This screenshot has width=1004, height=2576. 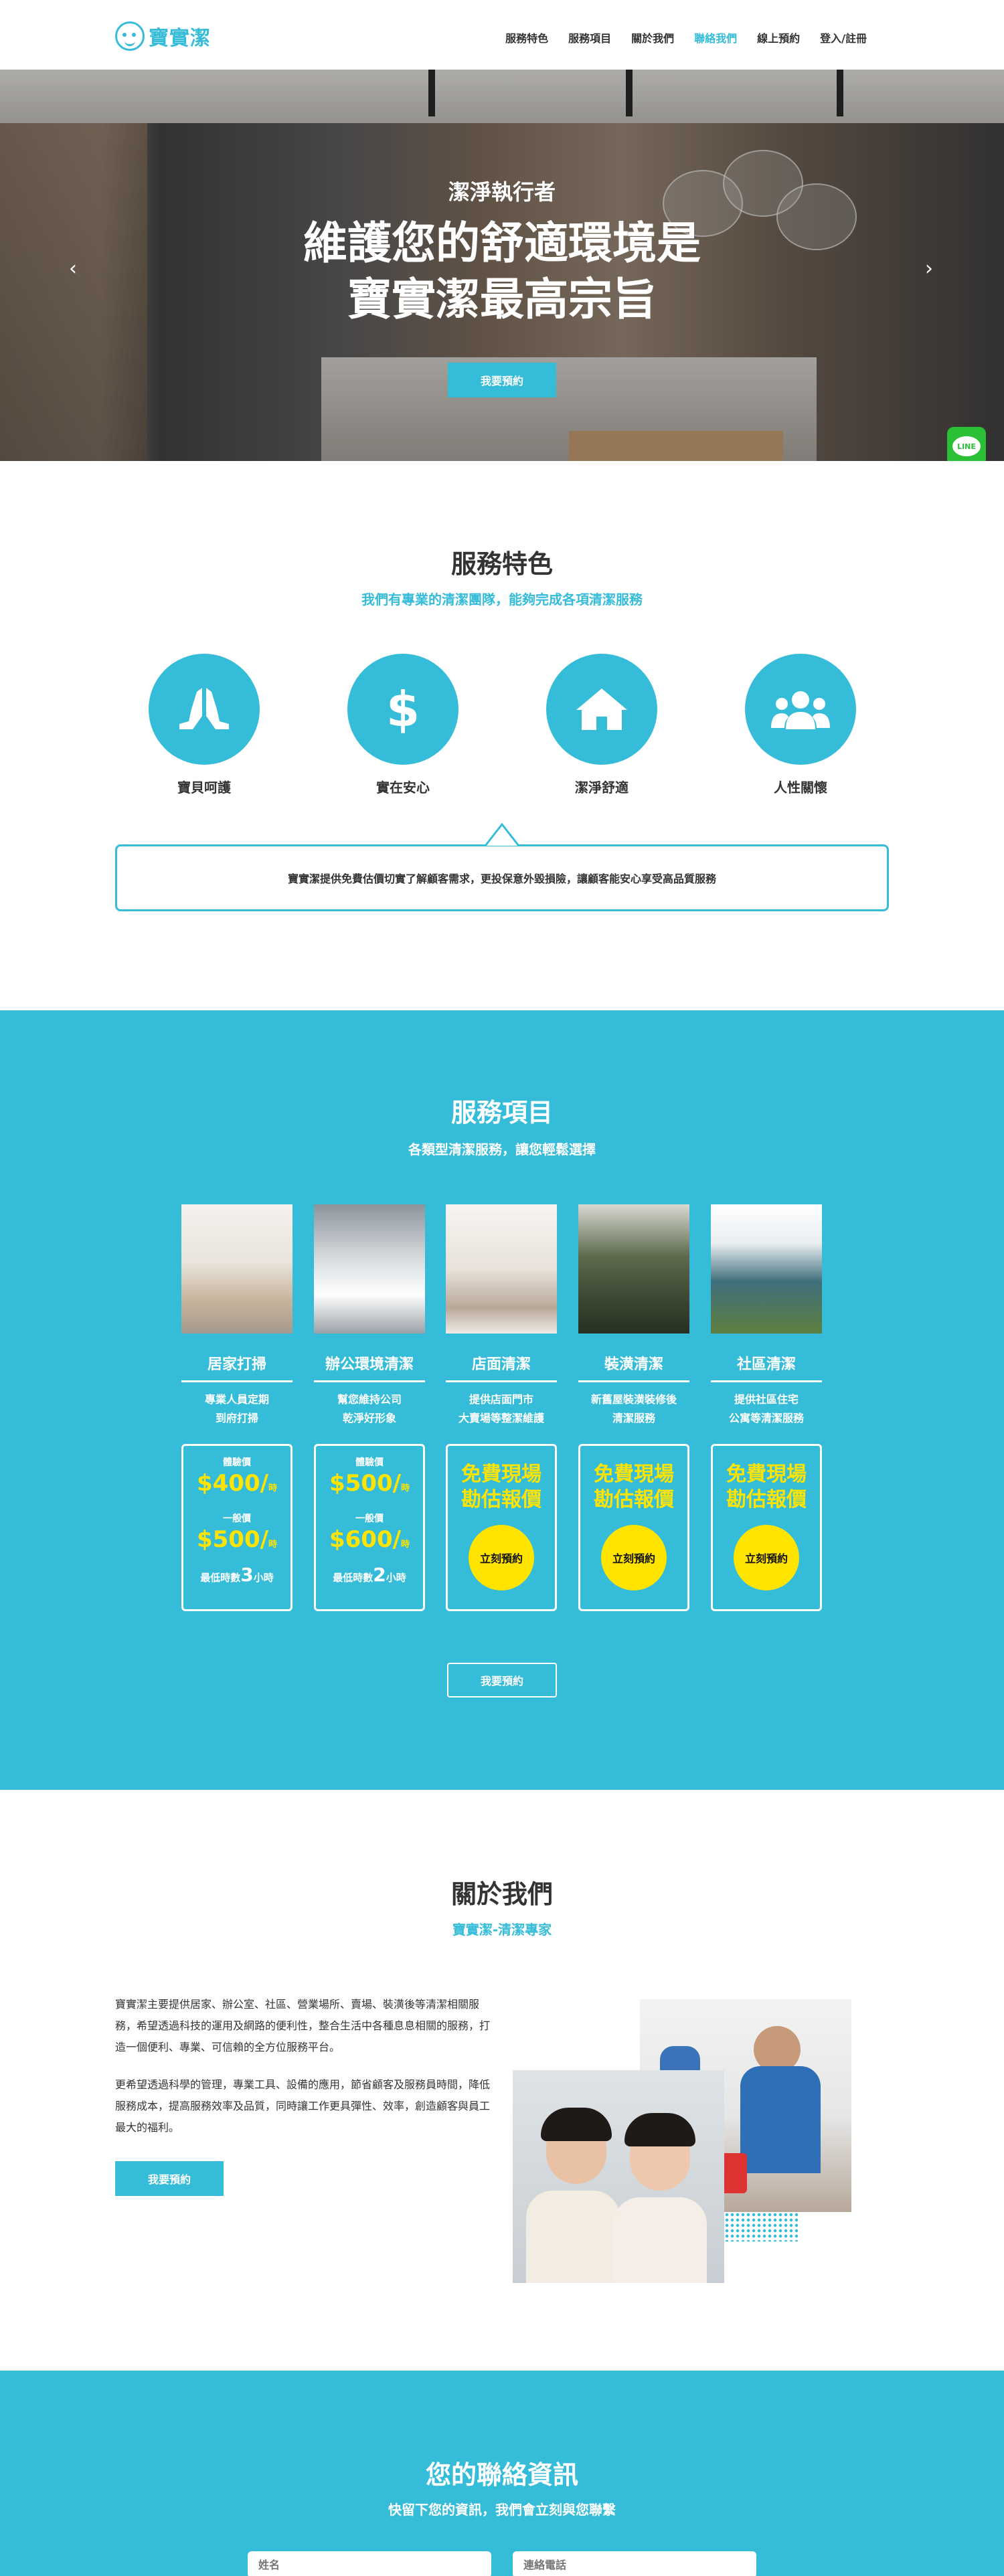 I want to click on dot-pattern, so click(x=761, y=2226).